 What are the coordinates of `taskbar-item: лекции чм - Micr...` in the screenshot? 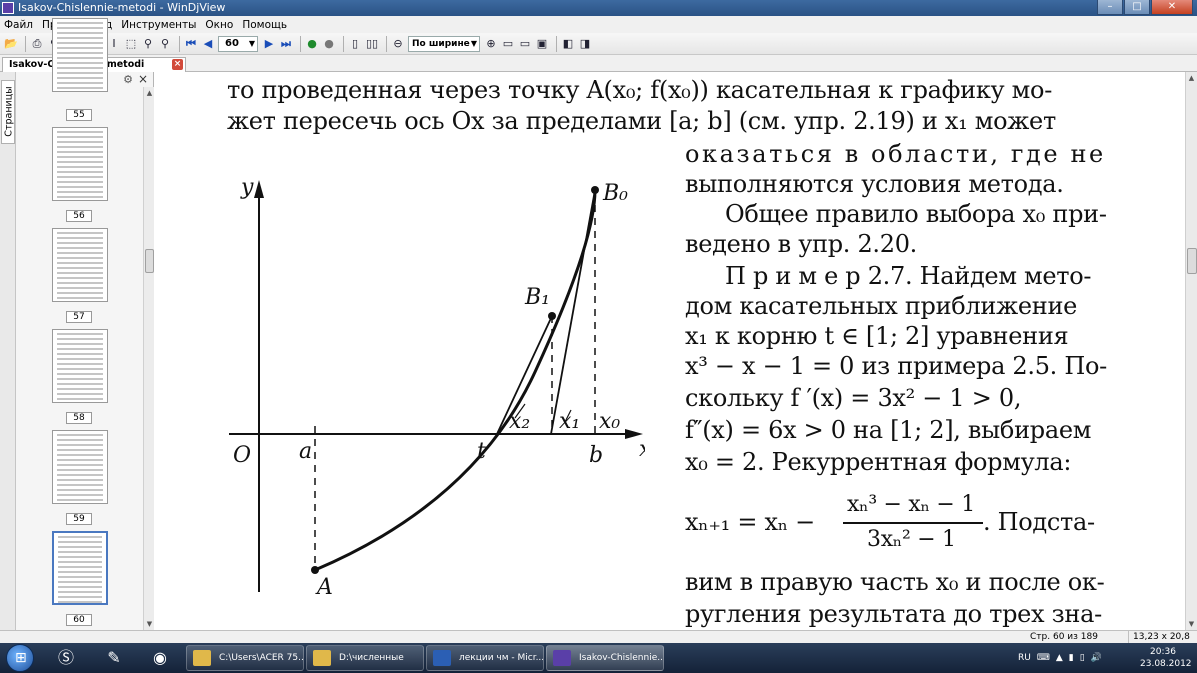 It's located at (485, 658).